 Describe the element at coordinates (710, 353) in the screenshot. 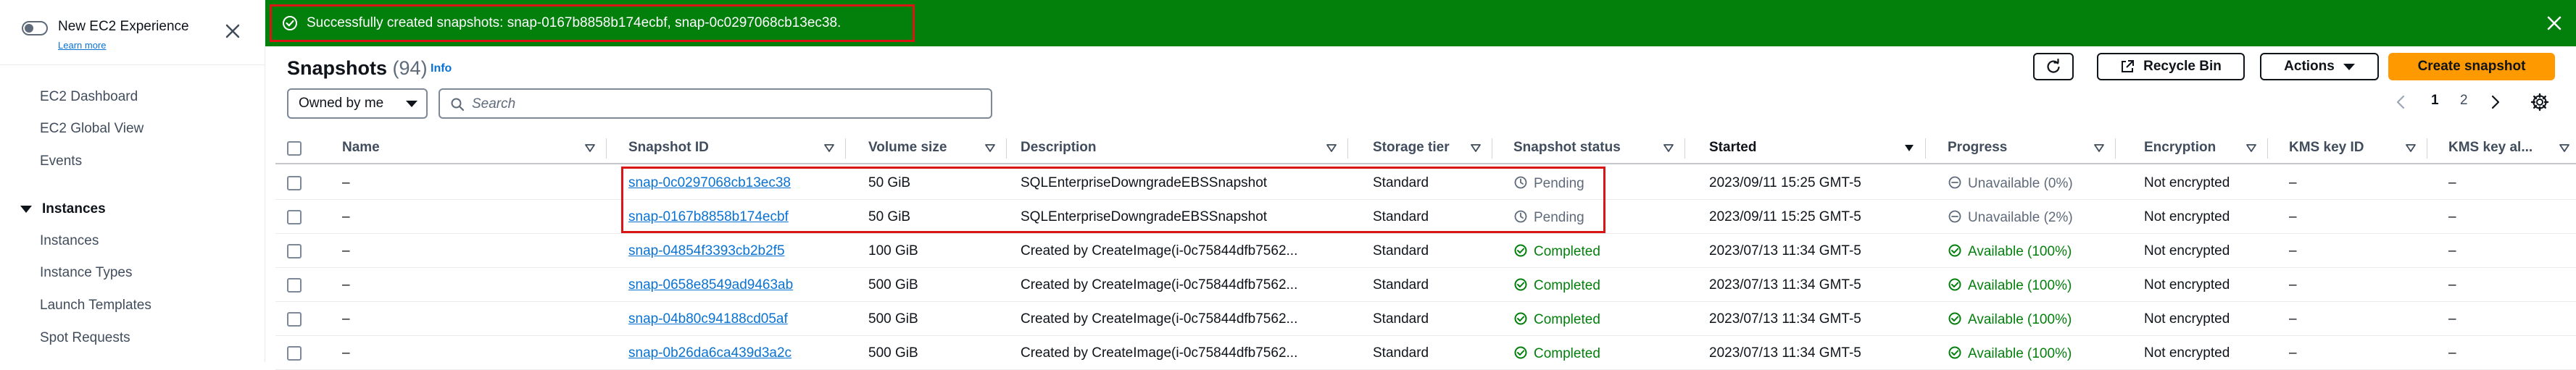

I see `snapshot-id-link: snap-0b26da6ca439d3a2c` at that location.